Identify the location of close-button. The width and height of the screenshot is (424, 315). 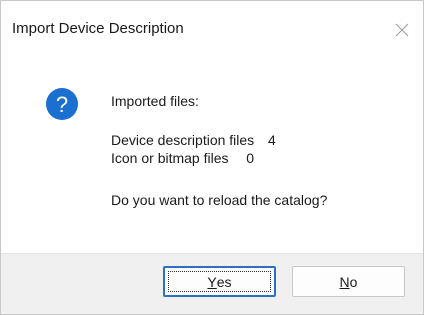
(402, 30).